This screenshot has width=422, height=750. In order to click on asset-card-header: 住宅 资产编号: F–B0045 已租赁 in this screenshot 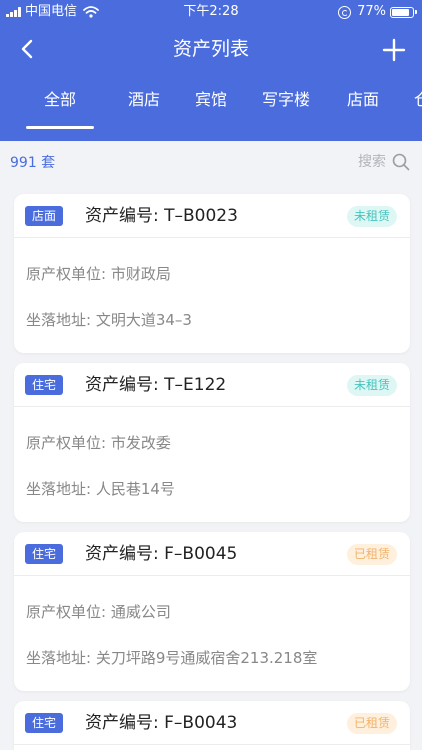, I will do `click(212, 554)`.